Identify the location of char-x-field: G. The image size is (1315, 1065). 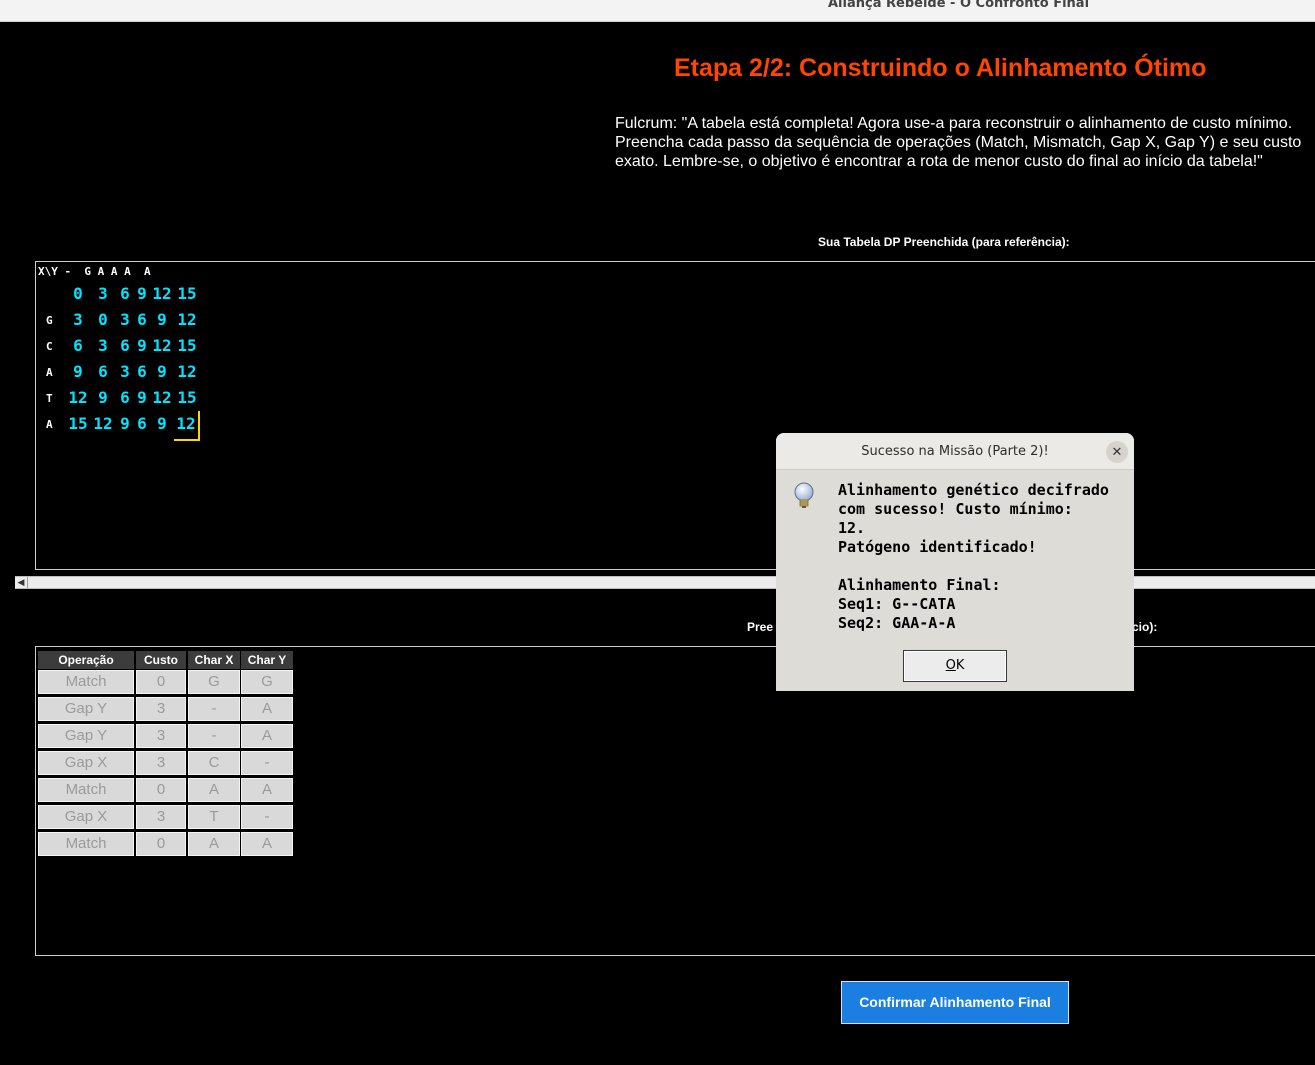
(214, 682).